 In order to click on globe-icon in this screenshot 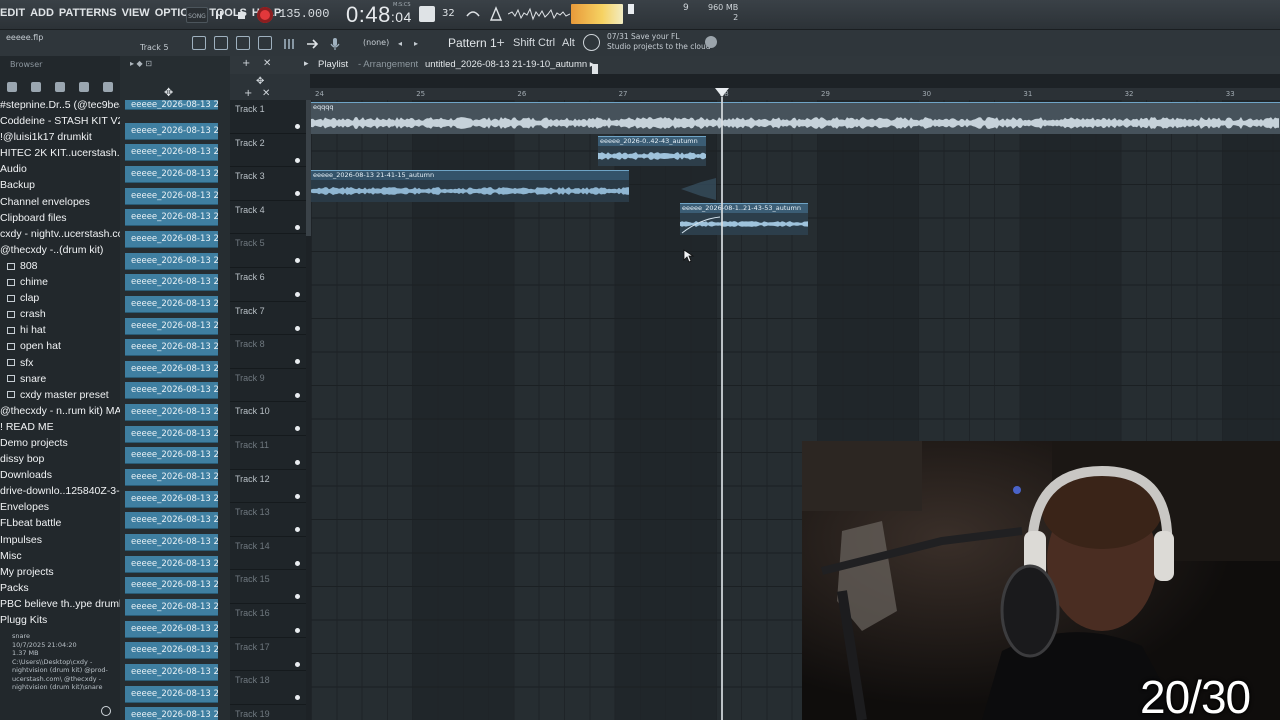, I will do `click(711, 42)`.